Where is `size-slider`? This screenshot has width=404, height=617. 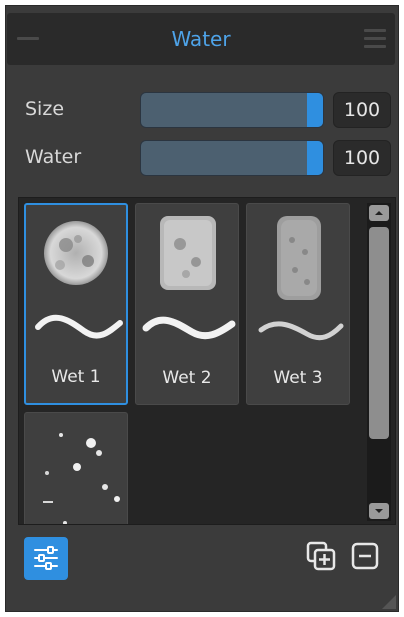 size-slider is located at coordinates (232, 110).